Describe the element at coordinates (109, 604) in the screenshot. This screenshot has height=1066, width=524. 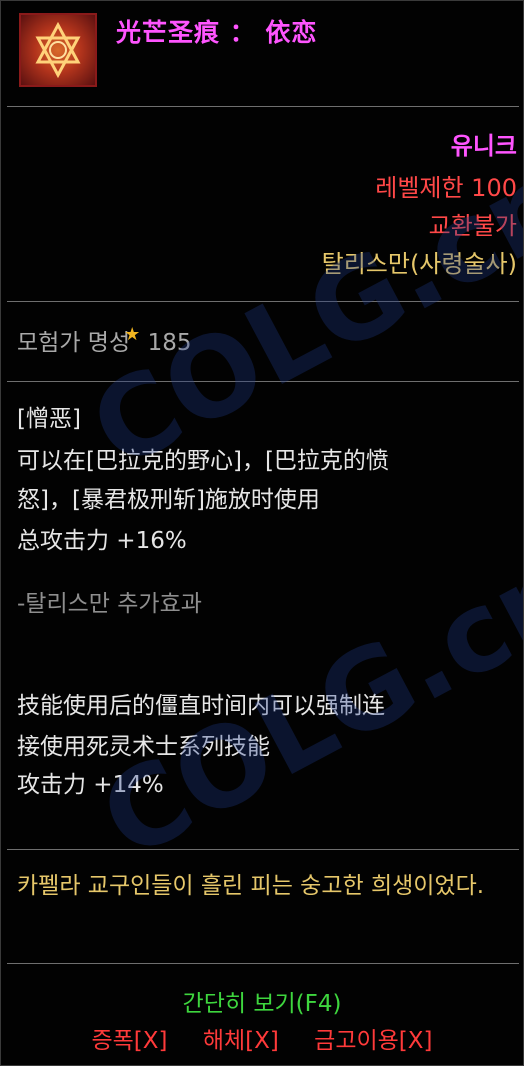
I see `talisman-effect-header: -탈리스만 추가효과` at that location.